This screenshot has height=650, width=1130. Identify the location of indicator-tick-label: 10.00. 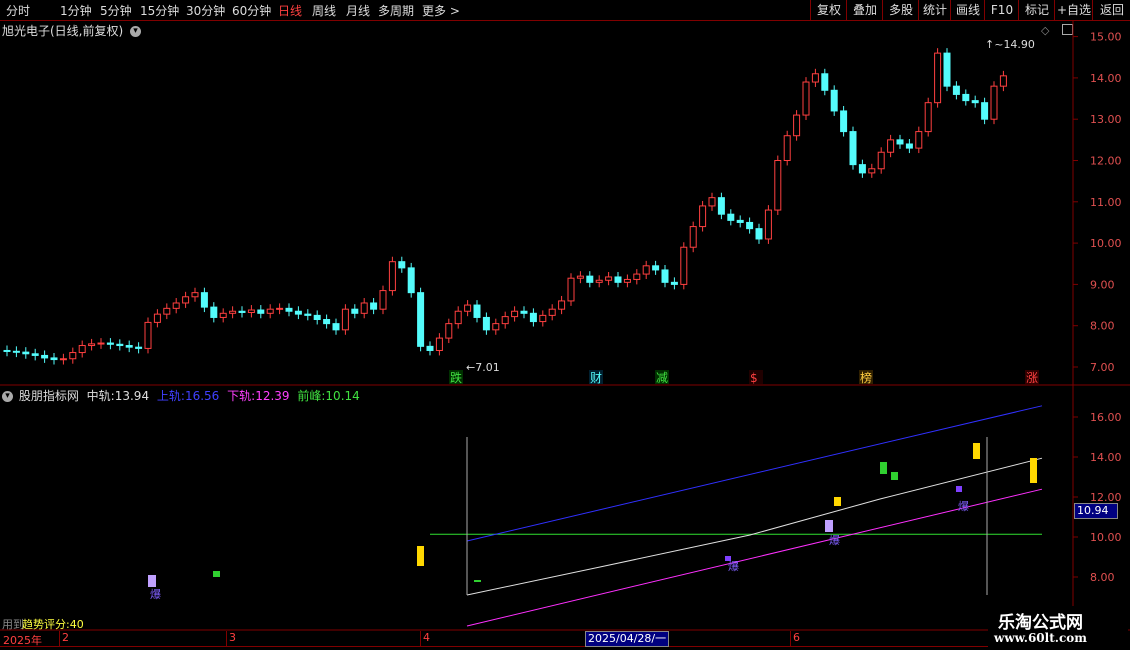
(1106, 537).